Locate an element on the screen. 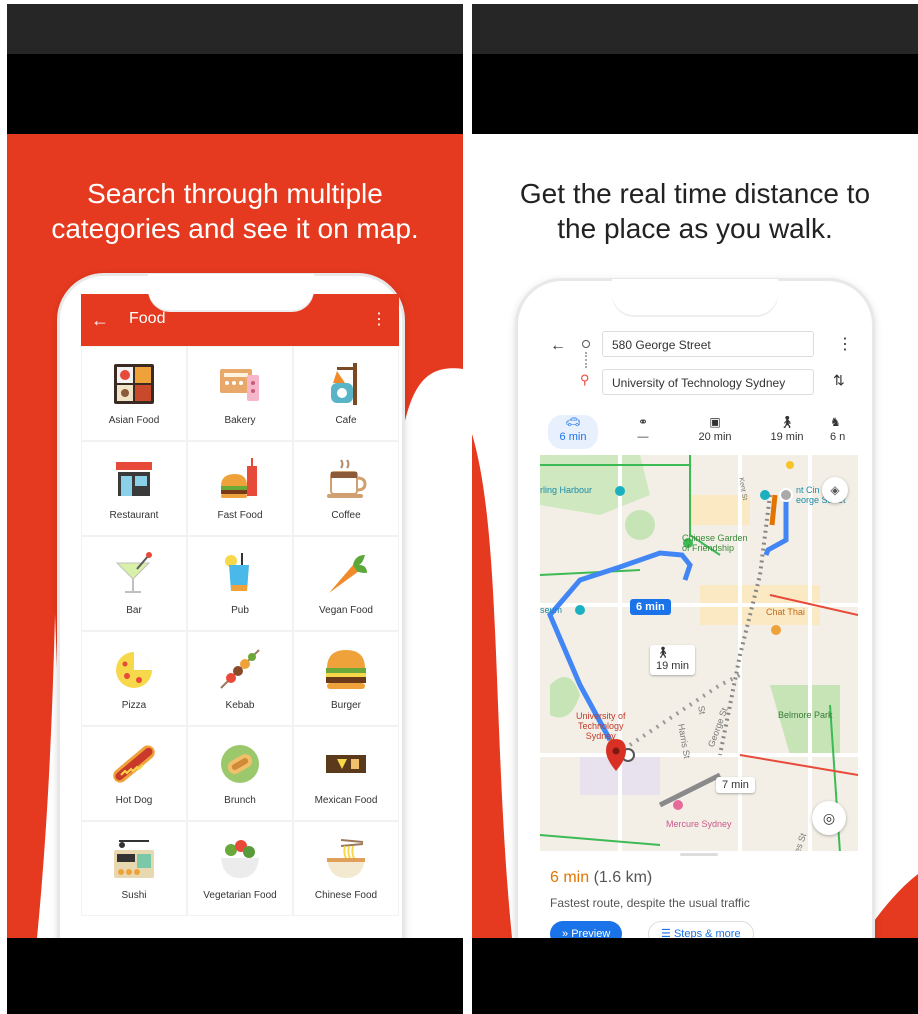  cocktail-icon is located at coordinates (133, 572).